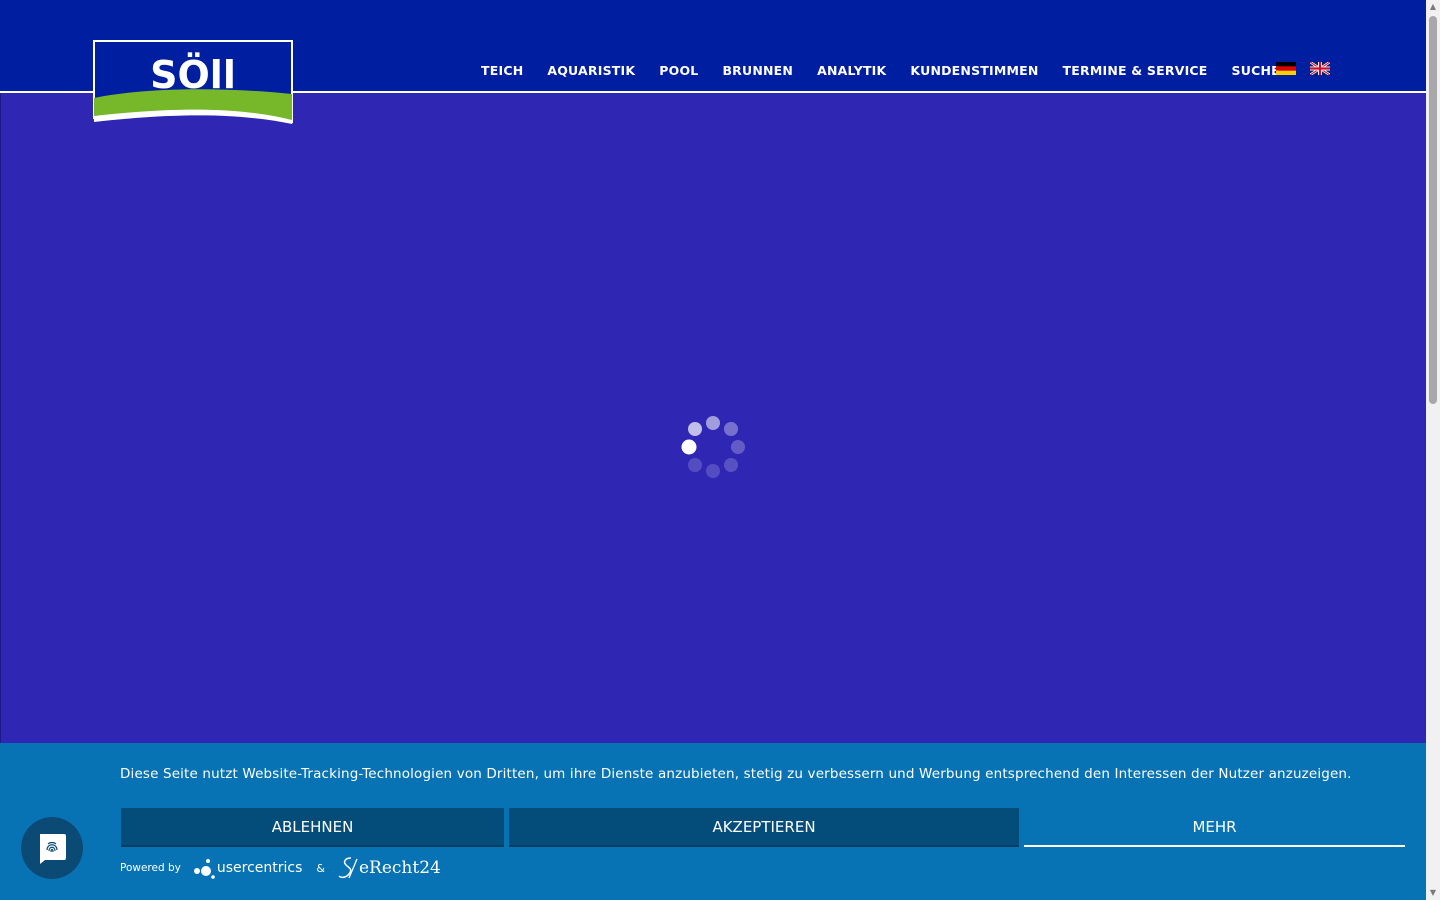  I want to click on erecht24-logo: eRecht24, so click(389, 868).